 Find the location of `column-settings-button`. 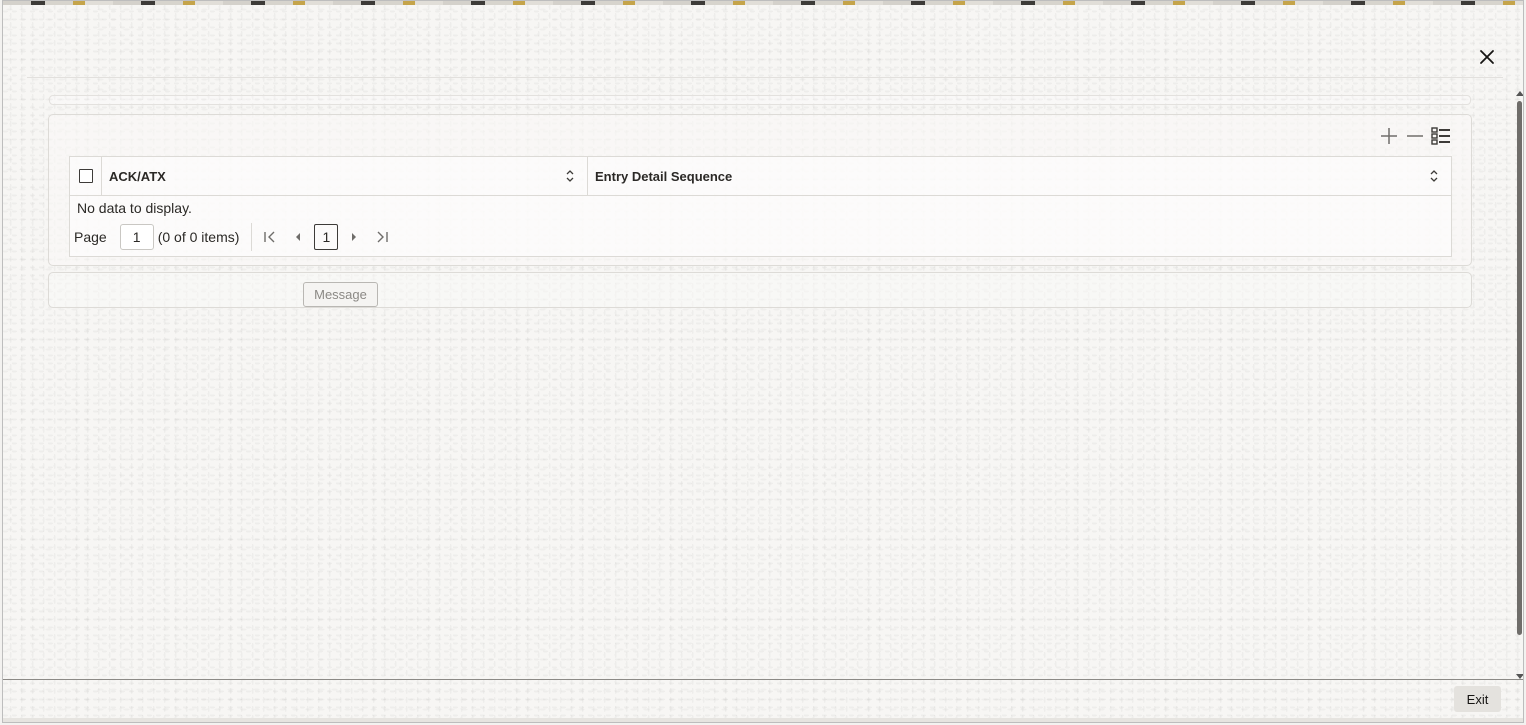

column-settings-button is located at coordinates (1441, 136).